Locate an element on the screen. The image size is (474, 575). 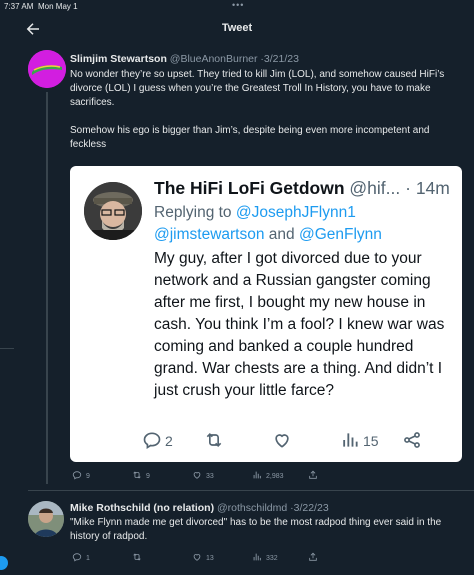
embedded-author-name: The HiFi LoFi Getdown is located at coordinates (249, 188).